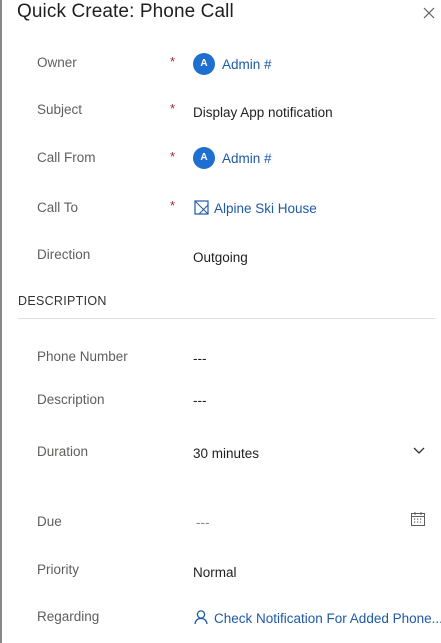 The height and width of the screenshot is (643, 441). What do you see at coordinates (200, 400) in the screenshot?
I see `description-input: ---` at bounding box center [200, 400].